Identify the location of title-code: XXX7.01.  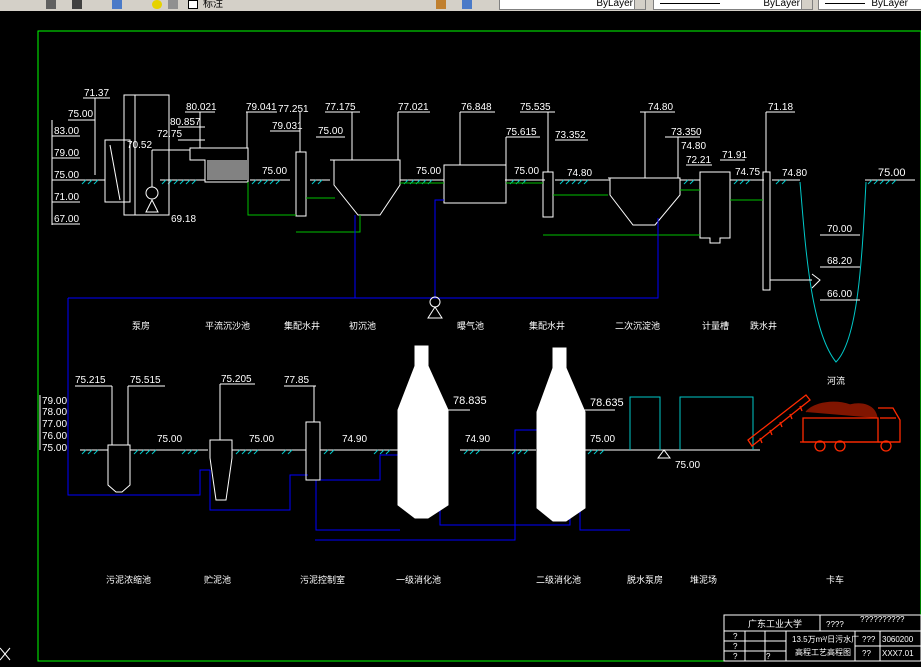
(898, 653).